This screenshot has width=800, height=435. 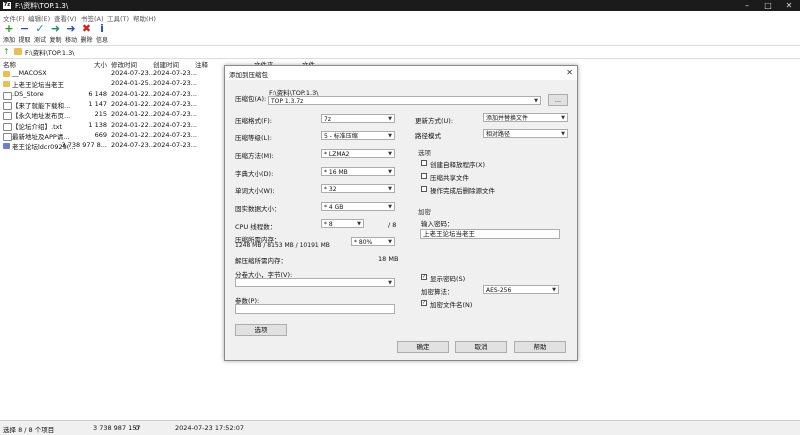 I want to click on word-select: * 32 ▼, so click(x=358, y=188).